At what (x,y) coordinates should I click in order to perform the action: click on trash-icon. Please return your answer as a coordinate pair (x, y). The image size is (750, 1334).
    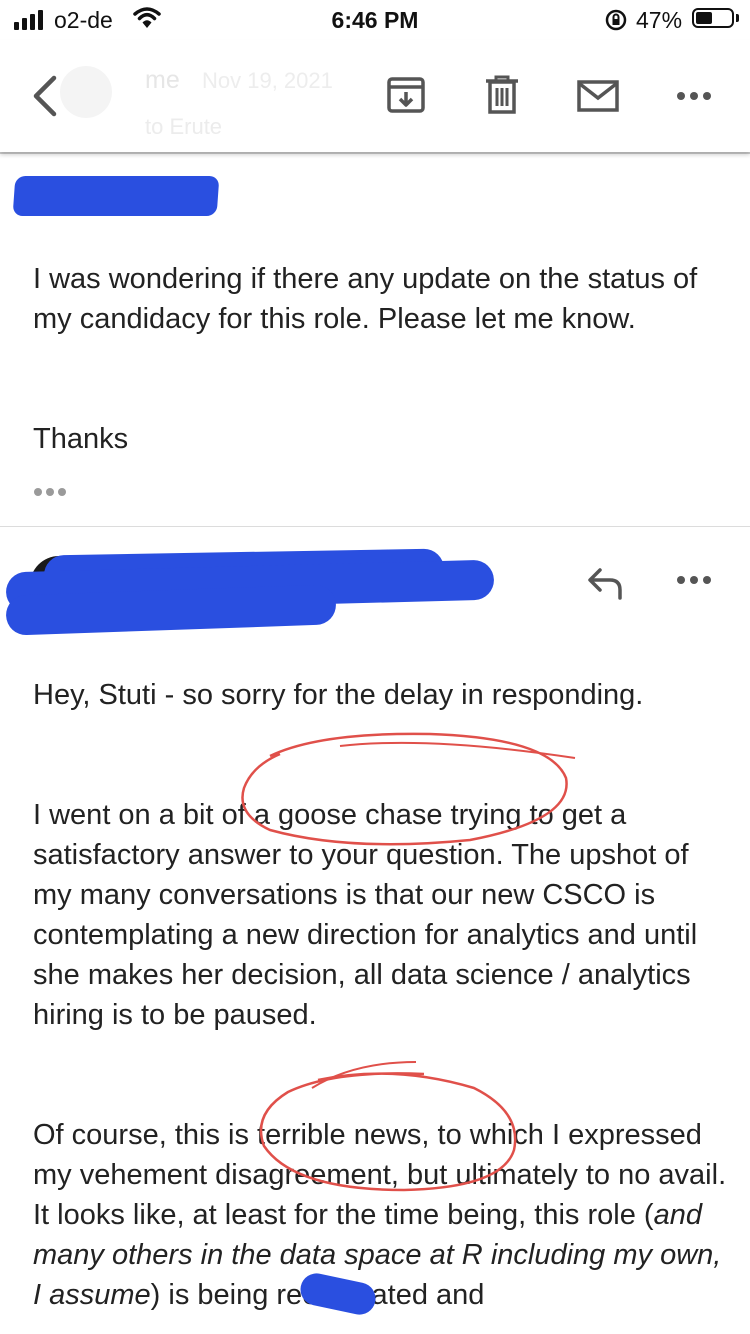
    Looking at the image, I should click on (502, 94).